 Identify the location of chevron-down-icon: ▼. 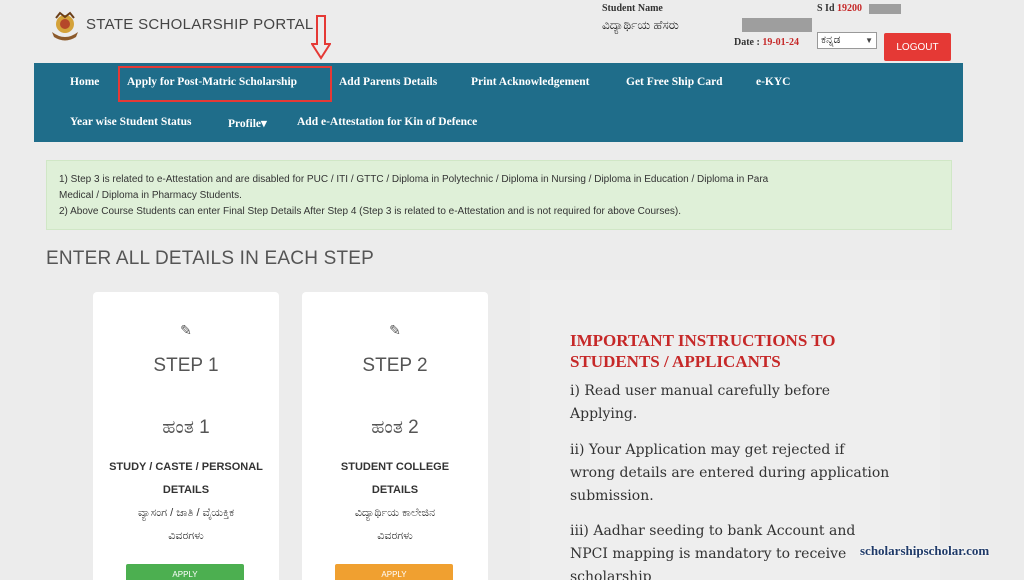
(869, 40).